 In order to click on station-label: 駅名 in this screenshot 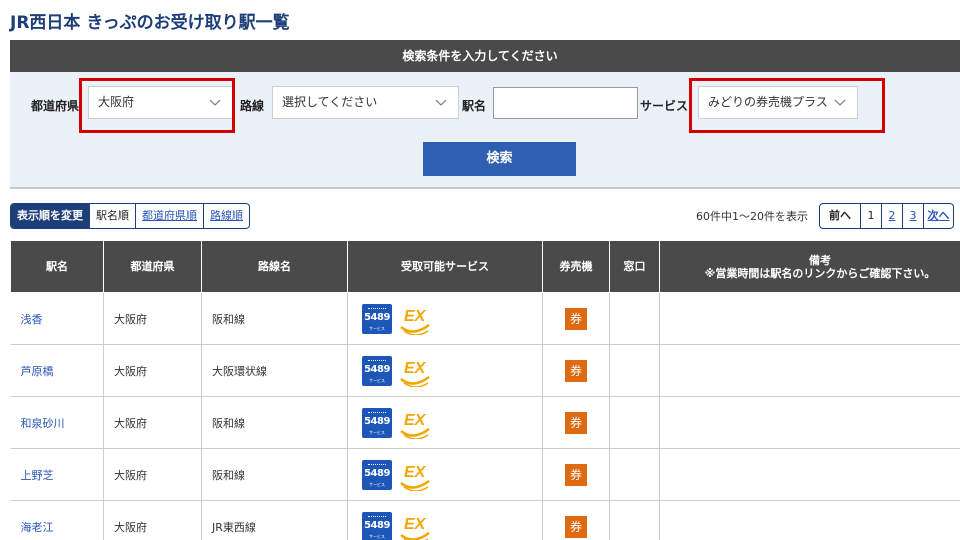, I will do `click(474, 106)`.